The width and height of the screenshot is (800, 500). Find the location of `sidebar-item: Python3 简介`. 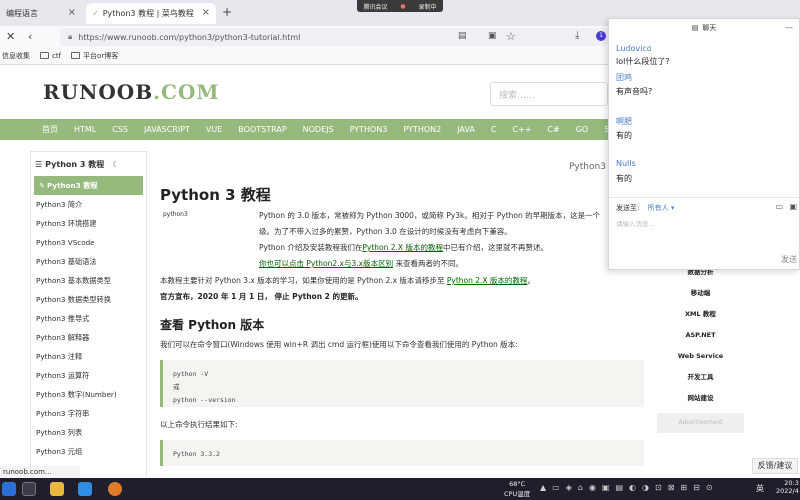

sidebar-item: Python3 简介 is located at coordinates (88, 204).